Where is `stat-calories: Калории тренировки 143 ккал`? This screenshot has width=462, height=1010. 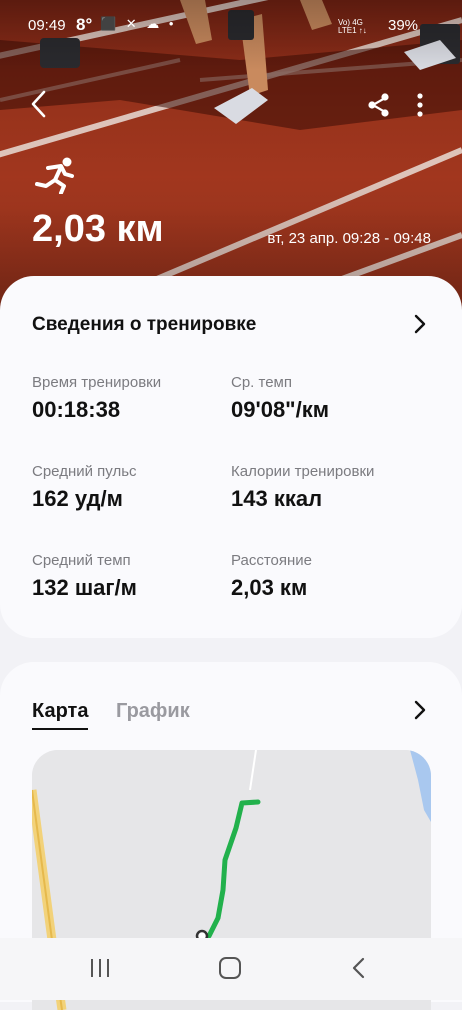
stat-calories: Калории тренировки 143 ккал is located at coordinates (326, 487).